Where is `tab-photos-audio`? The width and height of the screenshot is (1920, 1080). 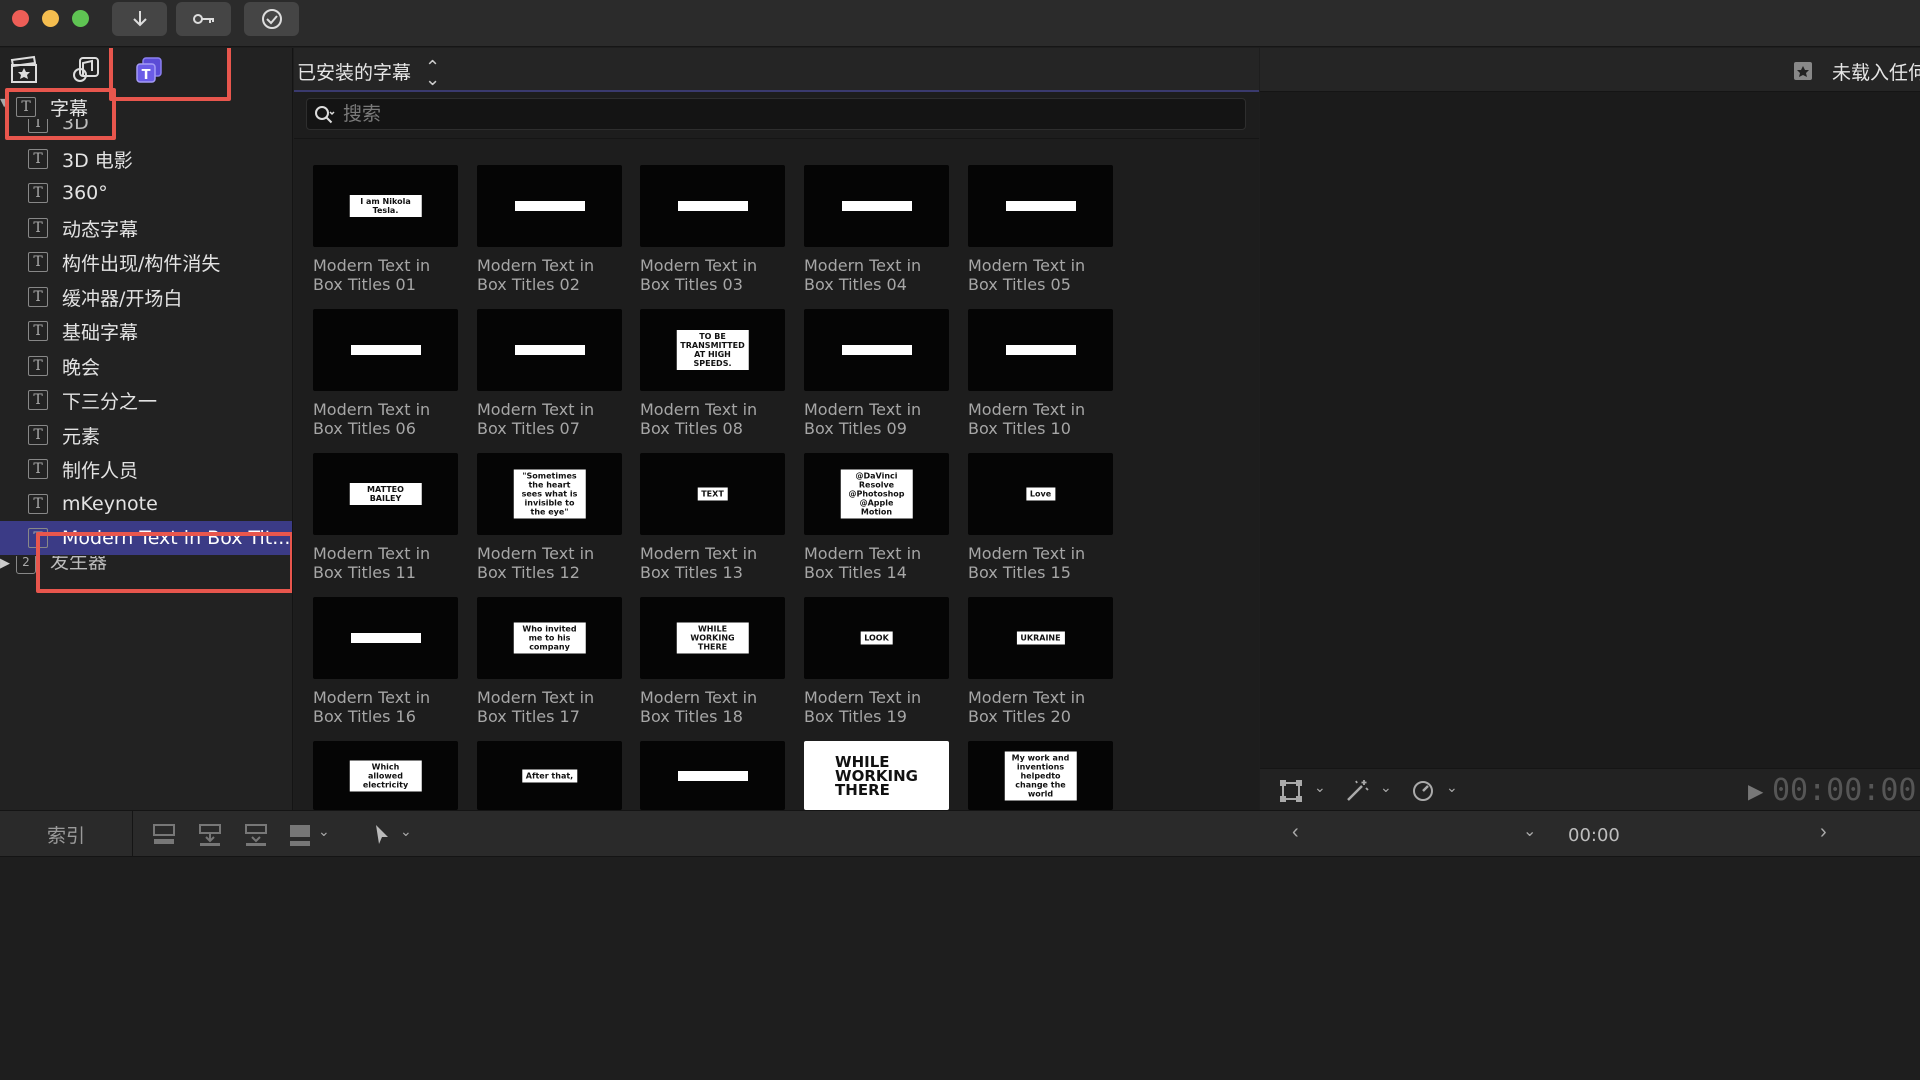
tab-photos-audio is located at coordinates (86, 70).